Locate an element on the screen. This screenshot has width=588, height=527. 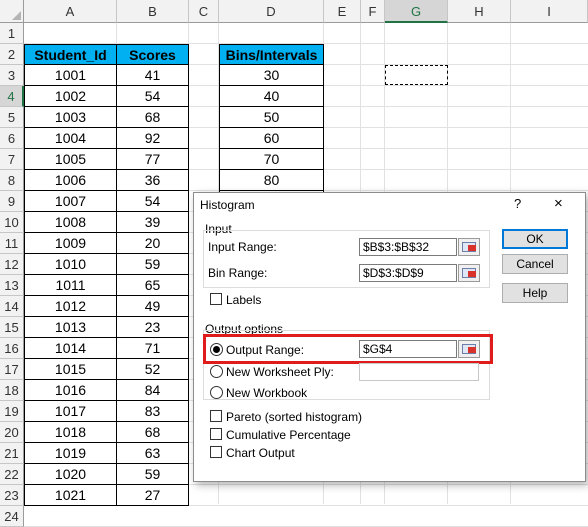
cancel-button: Cancel is located at coordinates (535, 264).